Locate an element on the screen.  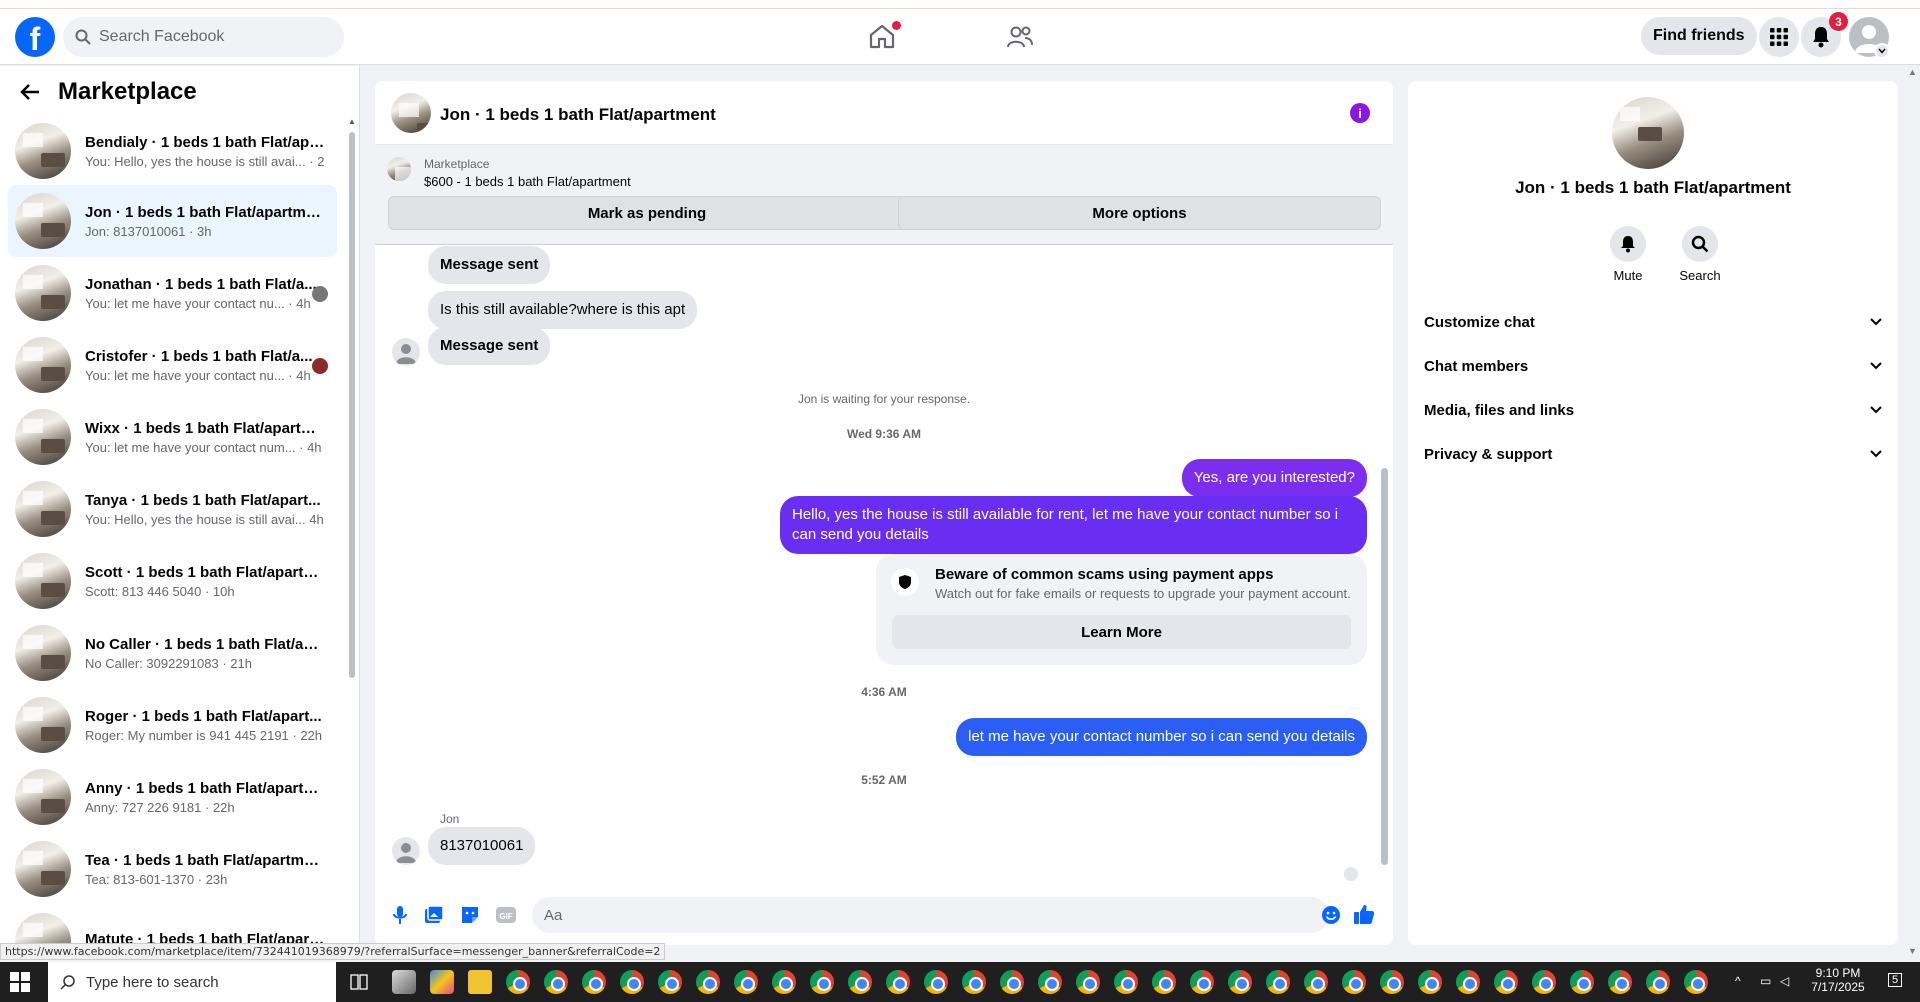
page-scroll-up-arrow: ▲ is located at coordinates (1912, 72).